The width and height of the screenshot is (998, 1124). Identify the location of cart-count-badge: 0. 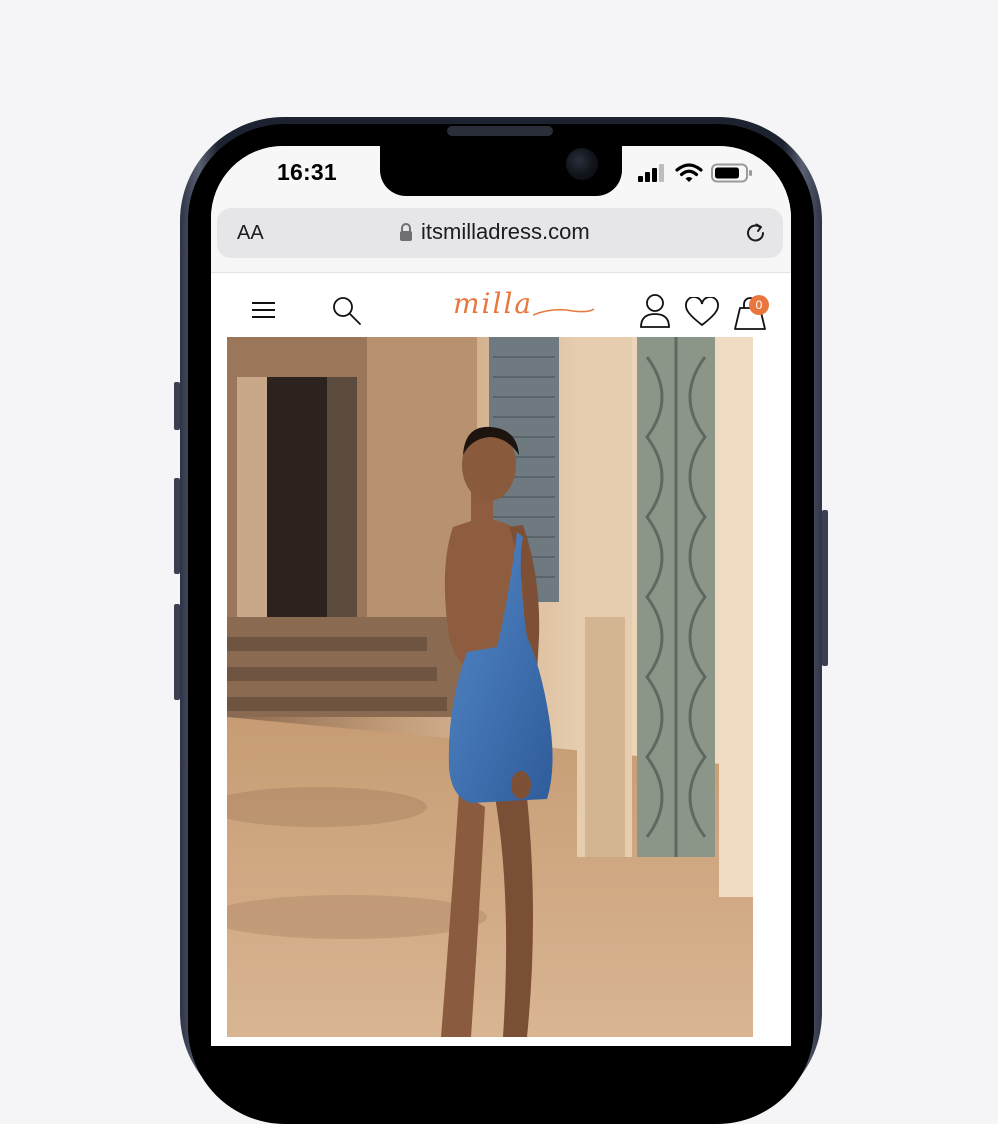
(759, 305).